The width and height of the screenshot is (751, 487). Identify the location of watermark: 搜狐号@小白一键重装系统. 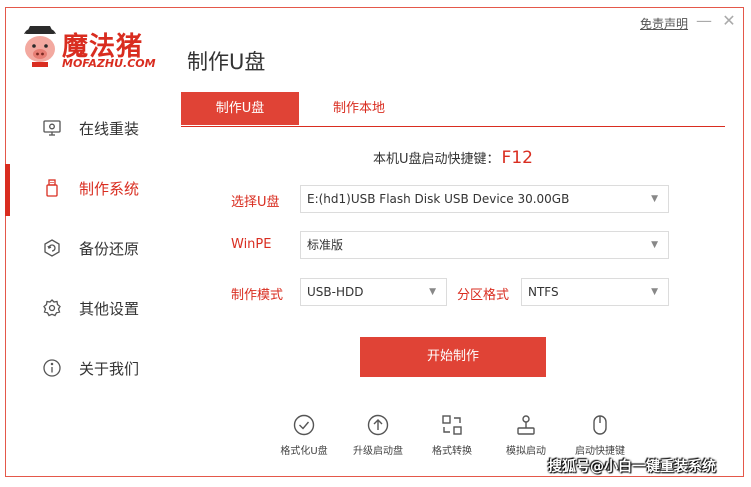
(632, 467).